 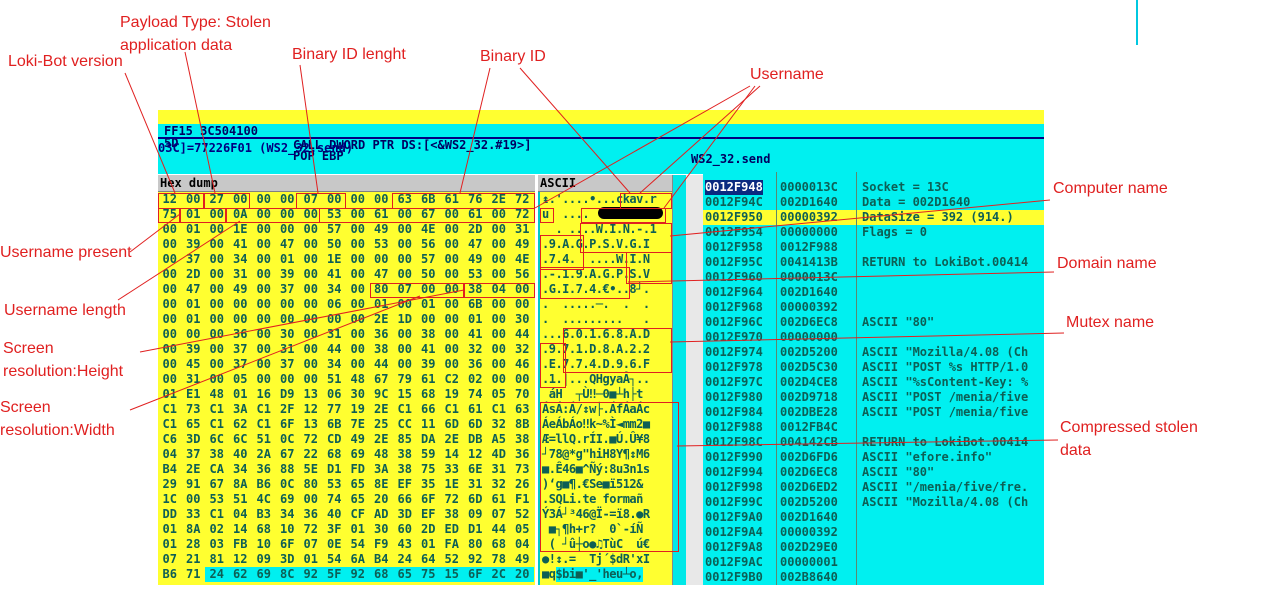 I want to click on label-username-present: Username present, so click(x=66, y=252).